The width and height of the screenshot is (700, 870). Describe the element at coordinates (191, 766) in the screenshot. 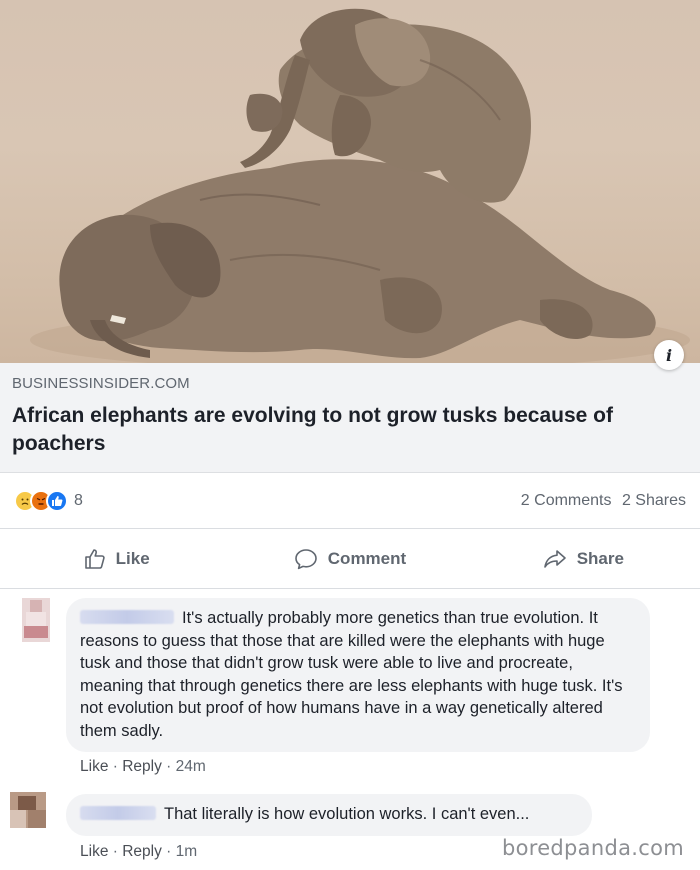

I see `comment-timestamp: 24m` at that location.